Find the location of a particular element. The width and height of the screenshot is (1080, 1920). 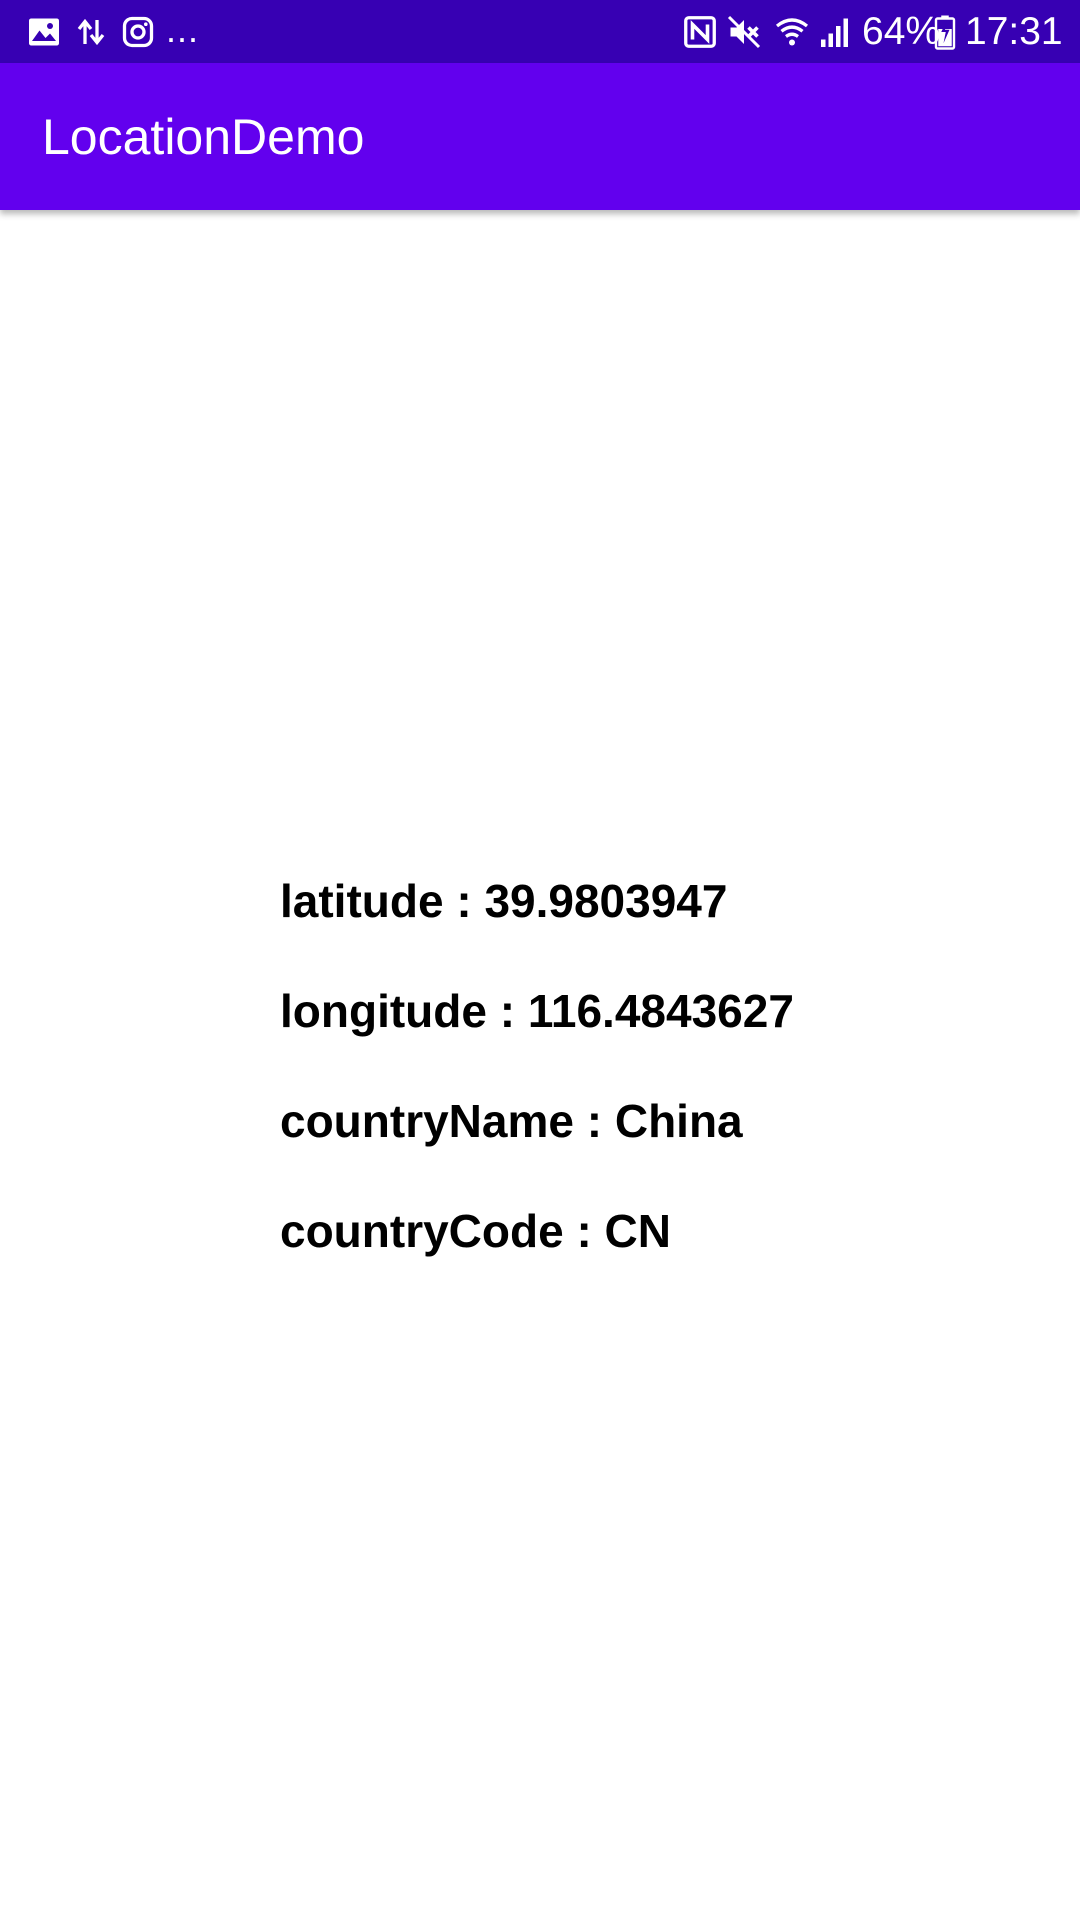

wifi-icon is located at coordinates (792, 32).